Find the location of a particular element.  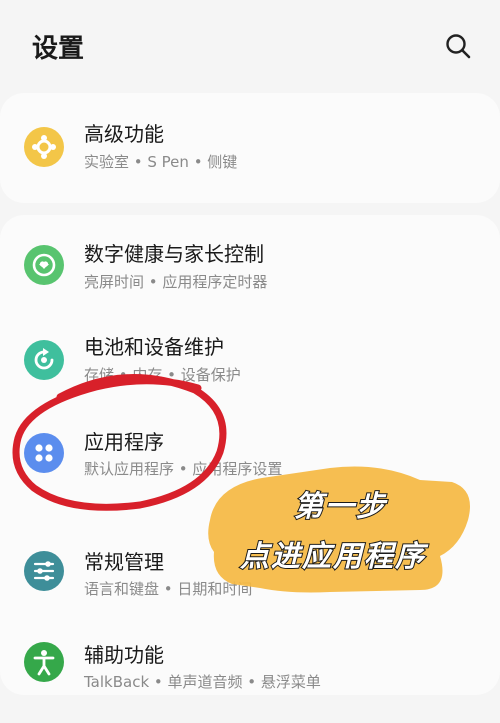

settings-item-label: 常规管理 is located at coordinates (124, 562).